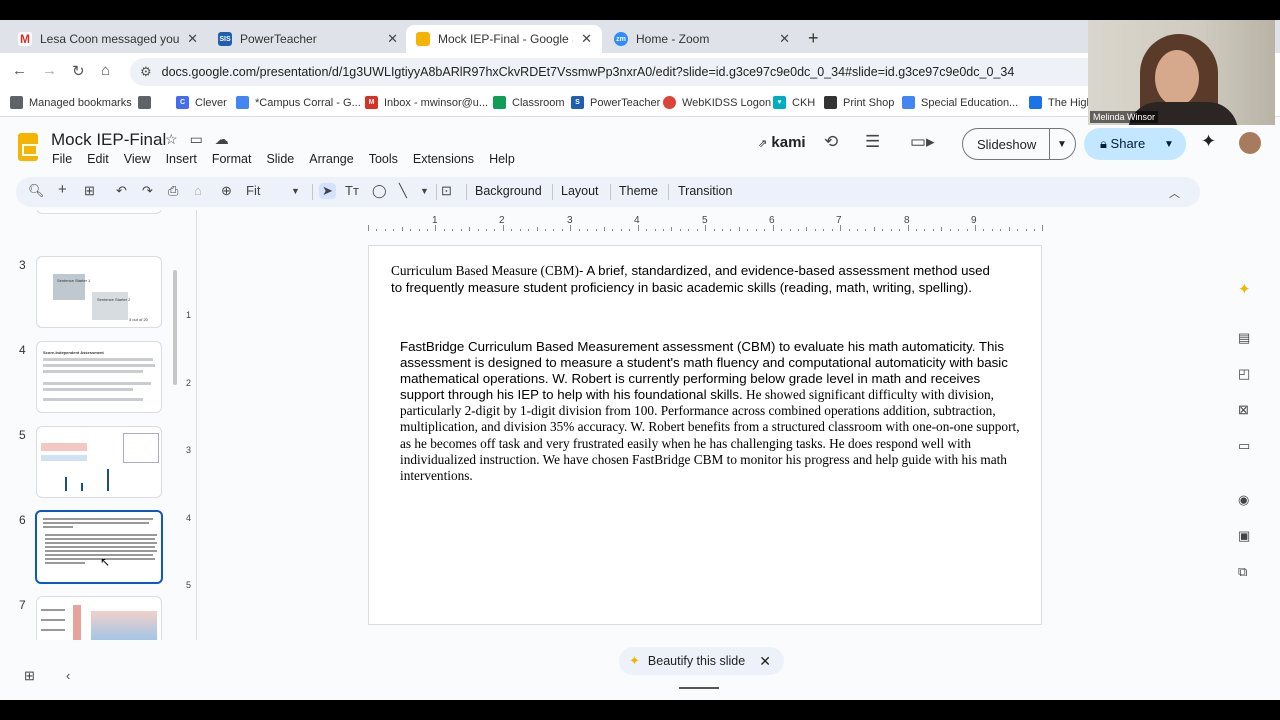 The width and height of the screenshot is (1280, 720). Describe the element at coordinates (222, 139) in the screenshot. I see `cloud-status-icon: ☁` at that location.